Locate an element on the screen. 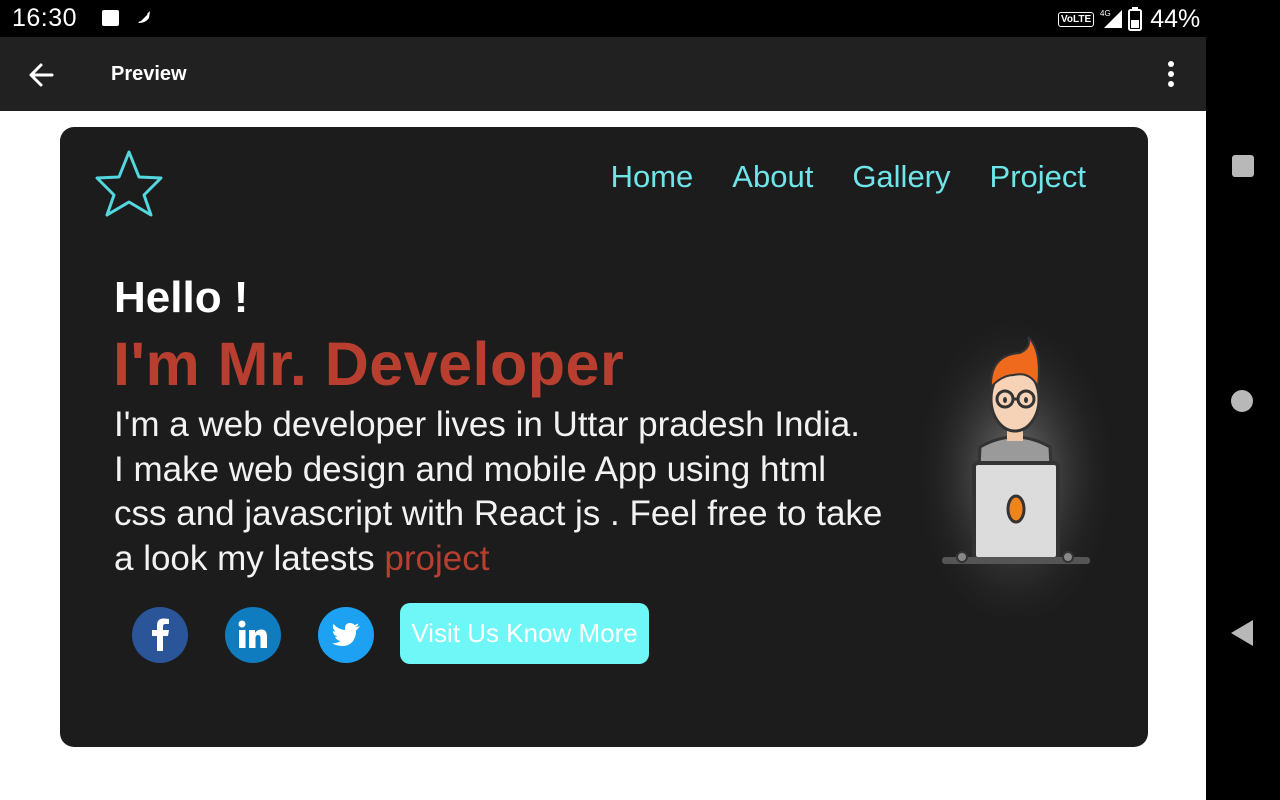  recents-button-icon is located at coordinates (1243, 167).